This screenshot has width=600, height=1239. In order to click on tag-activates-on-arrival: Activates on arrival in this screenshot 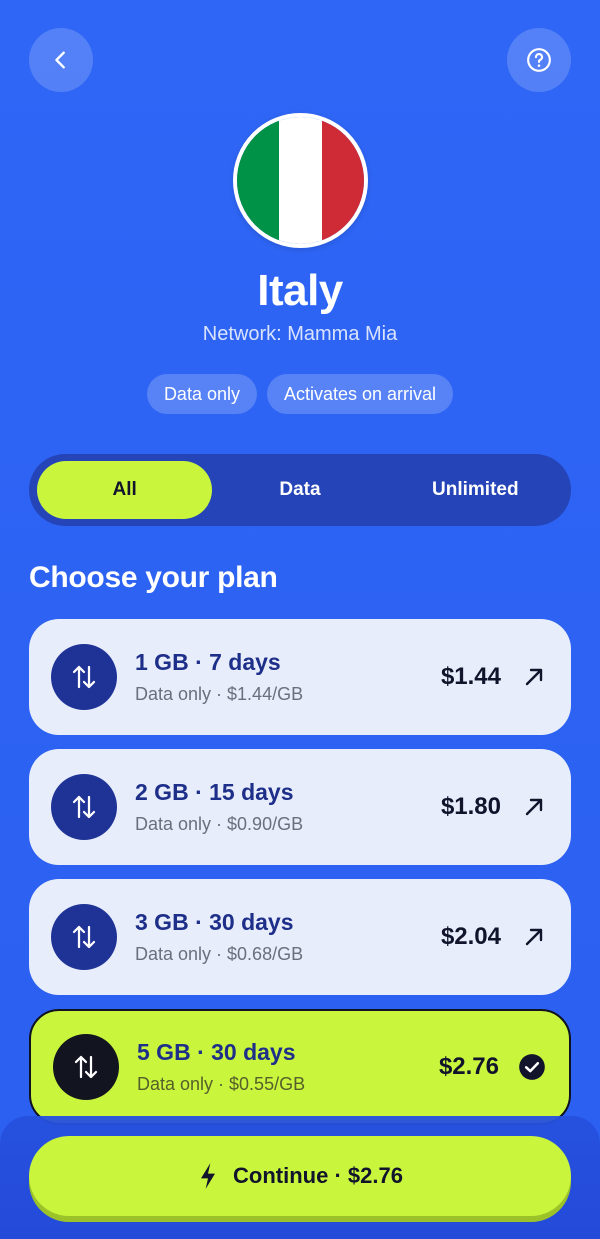, I will do `click(360, 394)`.